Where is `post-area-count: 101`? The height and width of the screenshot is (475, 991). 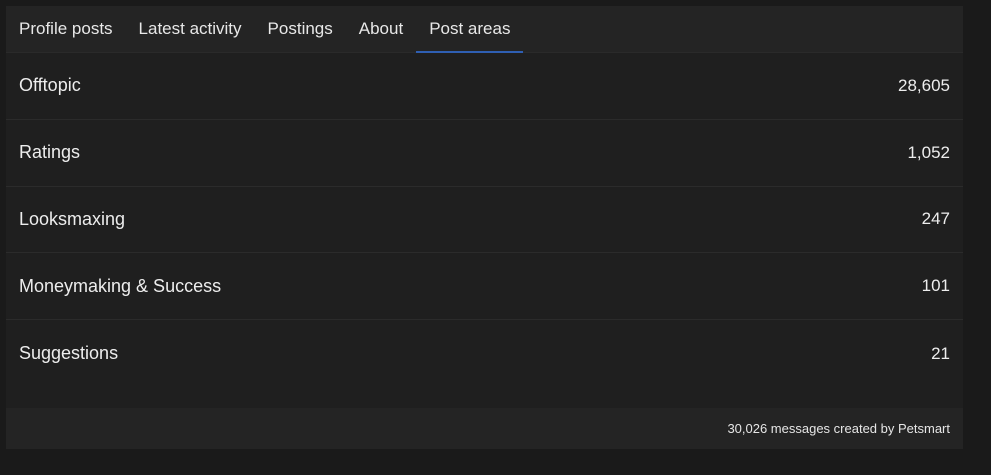 post-area-count: 101 is located at coordinates (935, 286).